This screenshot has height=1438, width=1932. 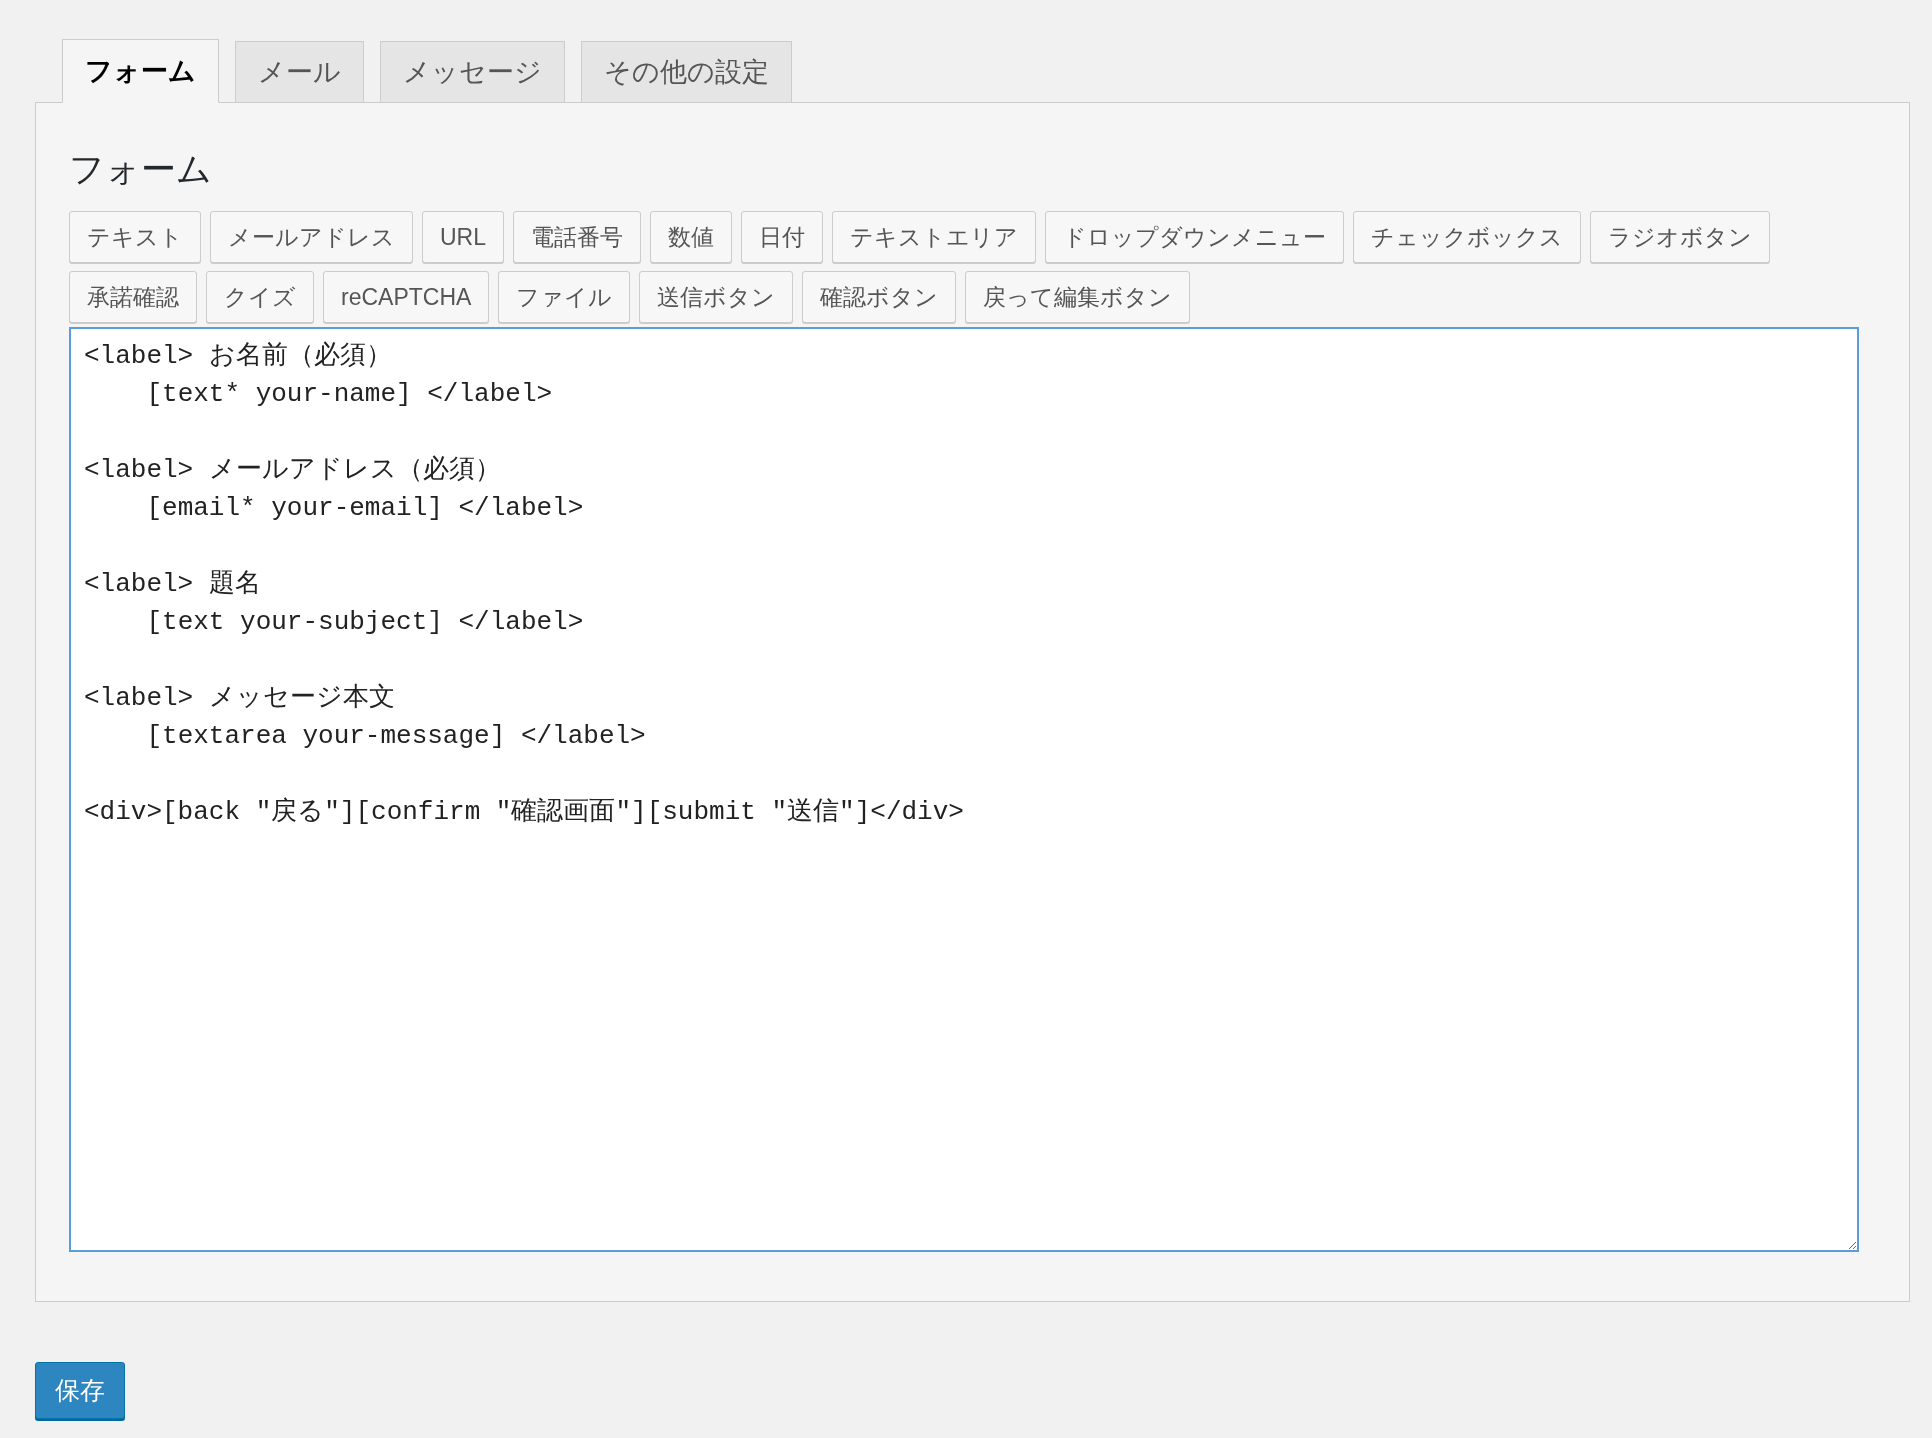 I want to click on tag-generator-button: reCAPTCHA, so click(x=406, y=297).